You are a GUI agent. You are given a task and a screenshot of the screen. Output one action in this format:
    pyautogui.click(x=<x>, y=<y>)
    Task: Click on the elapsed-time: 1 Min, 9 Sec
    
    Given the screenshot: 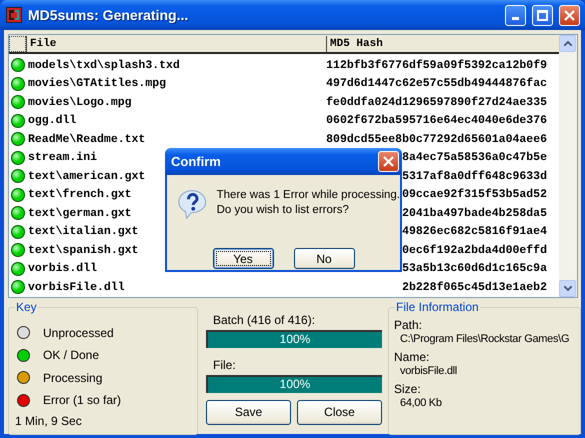 What is the action you would take?
    pyautogui.click(x=49, y=422)
    